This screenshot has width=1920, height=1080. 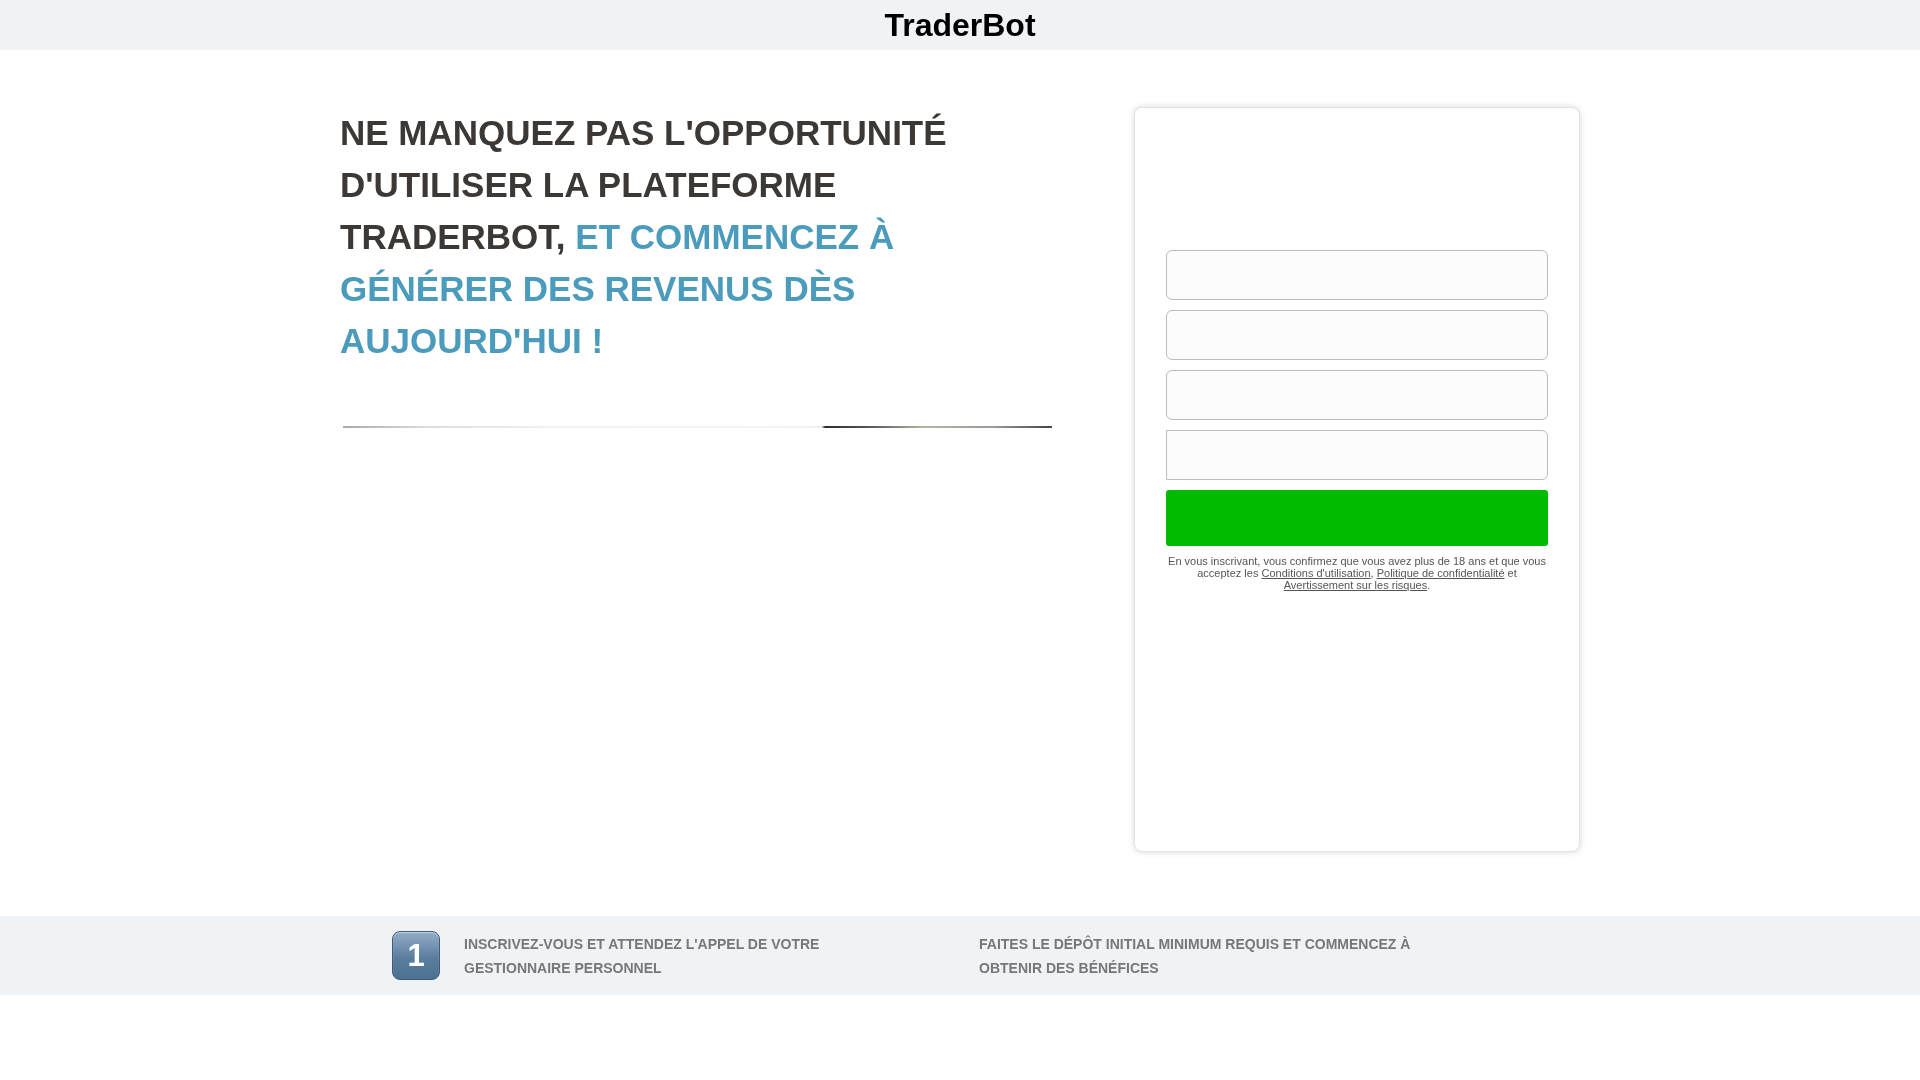 What do you see at coordinates (1357, 455) in the screenshot?
I see `phone-field` at bounding box center [1357, 455].